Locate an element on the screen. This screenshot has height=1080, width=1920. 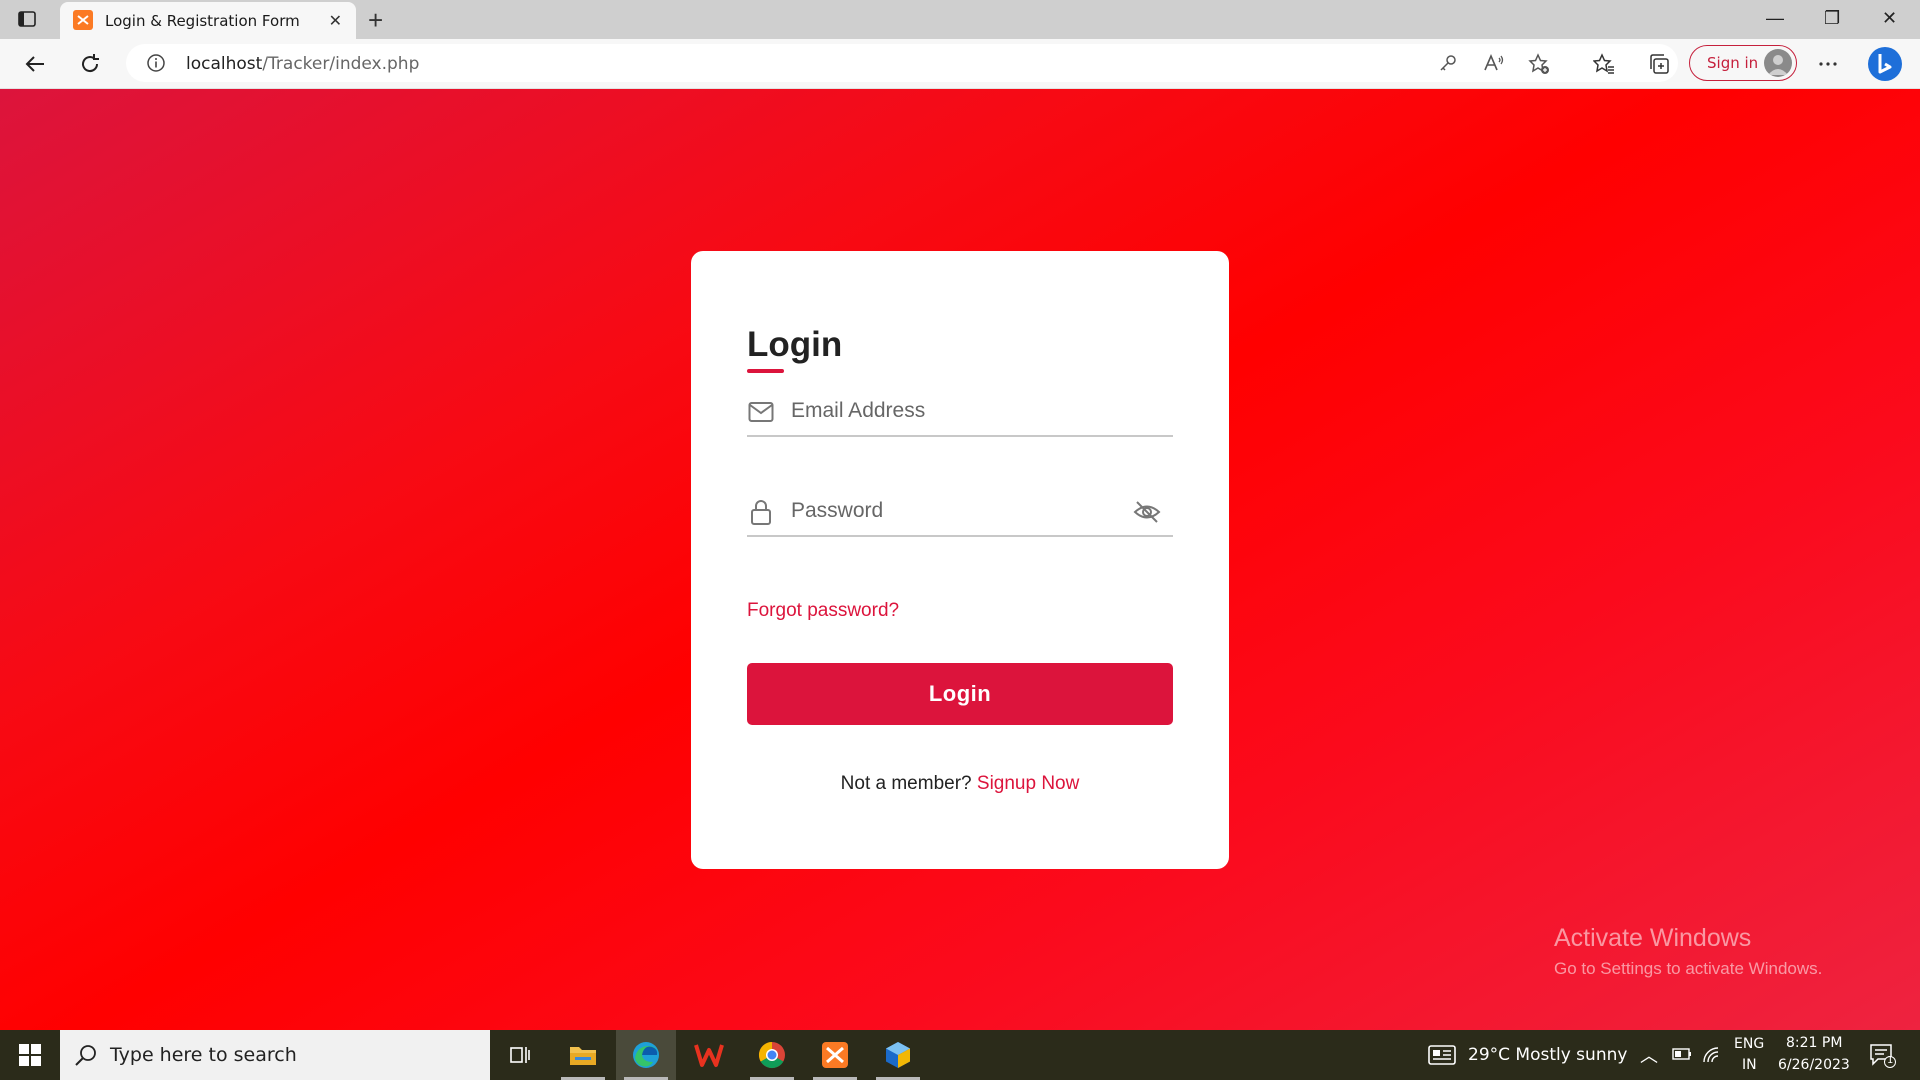
avatar is located at coordinates (1778, 63).